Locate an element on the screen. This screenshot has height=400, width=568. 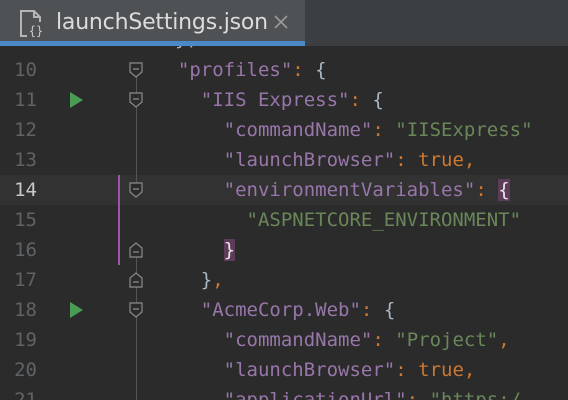
json-key: "profiles" is located at coordinates (235, 70).